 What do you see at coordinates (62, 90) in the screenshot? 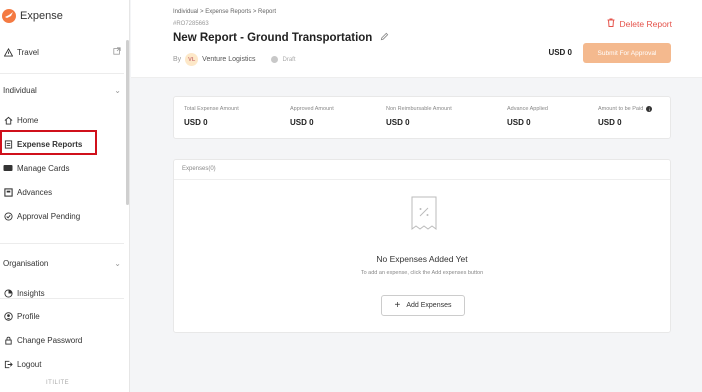
I see `section-individual: Individual ⌄` at bounding box center [62, 90].